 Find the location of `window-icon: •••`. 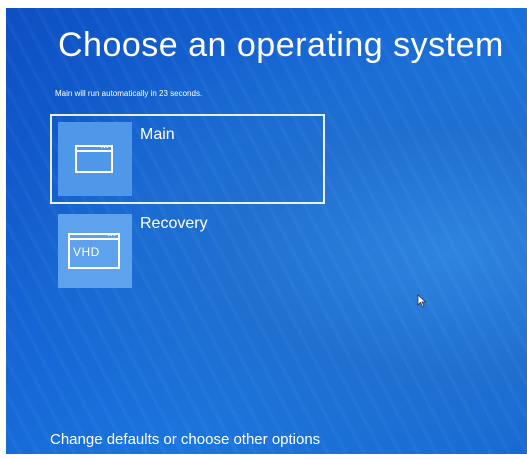

window-icon: ••• is located at coordinates (94, 159).